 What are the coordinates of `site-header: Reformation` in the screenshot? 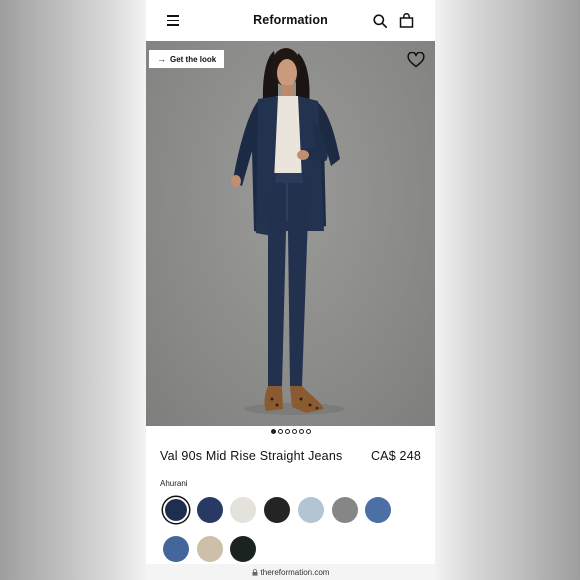 It's located at (290, 20).